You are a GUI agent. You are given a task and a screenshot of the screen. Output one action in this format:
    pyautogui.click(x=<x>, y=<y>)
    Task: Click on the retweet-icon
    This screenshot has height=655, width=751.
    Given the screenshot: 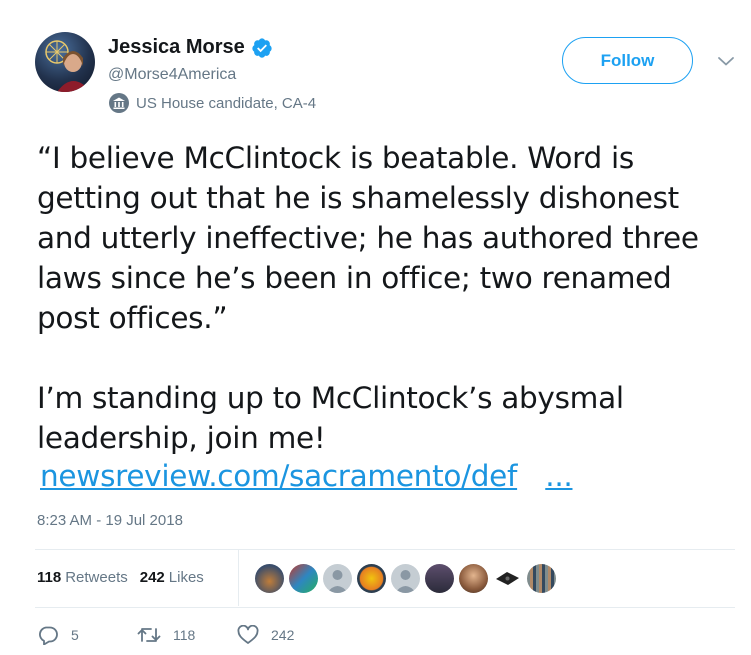 What is the action you would take?
    pyautogui.click(x=149, y=635)
    